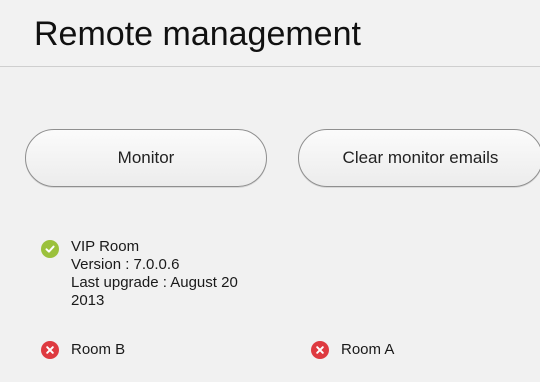 The height and width of the screenshot is (382, 540). What do you see at coordinates (125, 264) in the screenshot?
I see `room-version: Version : 7.0.0.6` at bounding box center [125, 264].